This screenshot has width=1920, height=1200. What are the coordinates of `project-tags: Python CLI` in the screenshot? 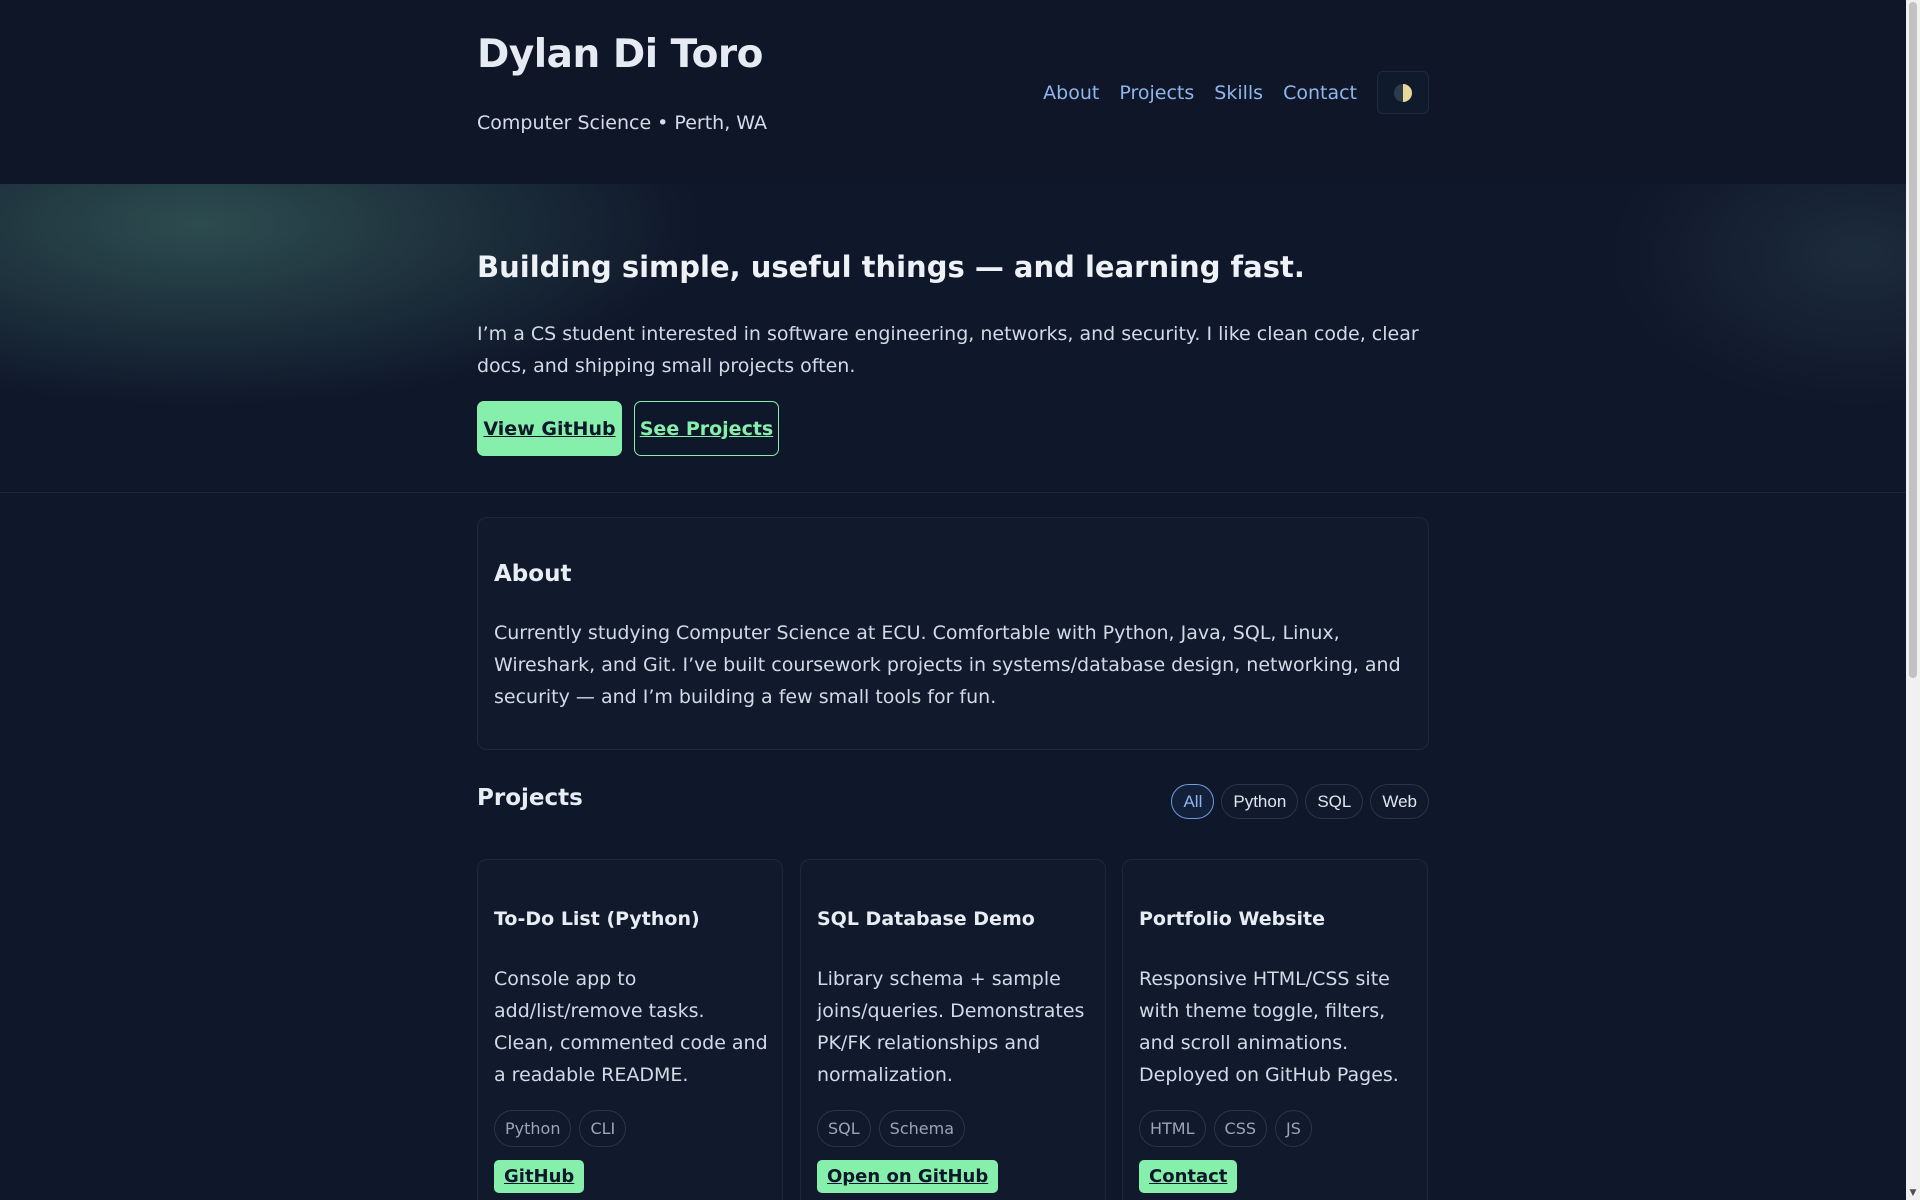 It's located at (564, 1128).